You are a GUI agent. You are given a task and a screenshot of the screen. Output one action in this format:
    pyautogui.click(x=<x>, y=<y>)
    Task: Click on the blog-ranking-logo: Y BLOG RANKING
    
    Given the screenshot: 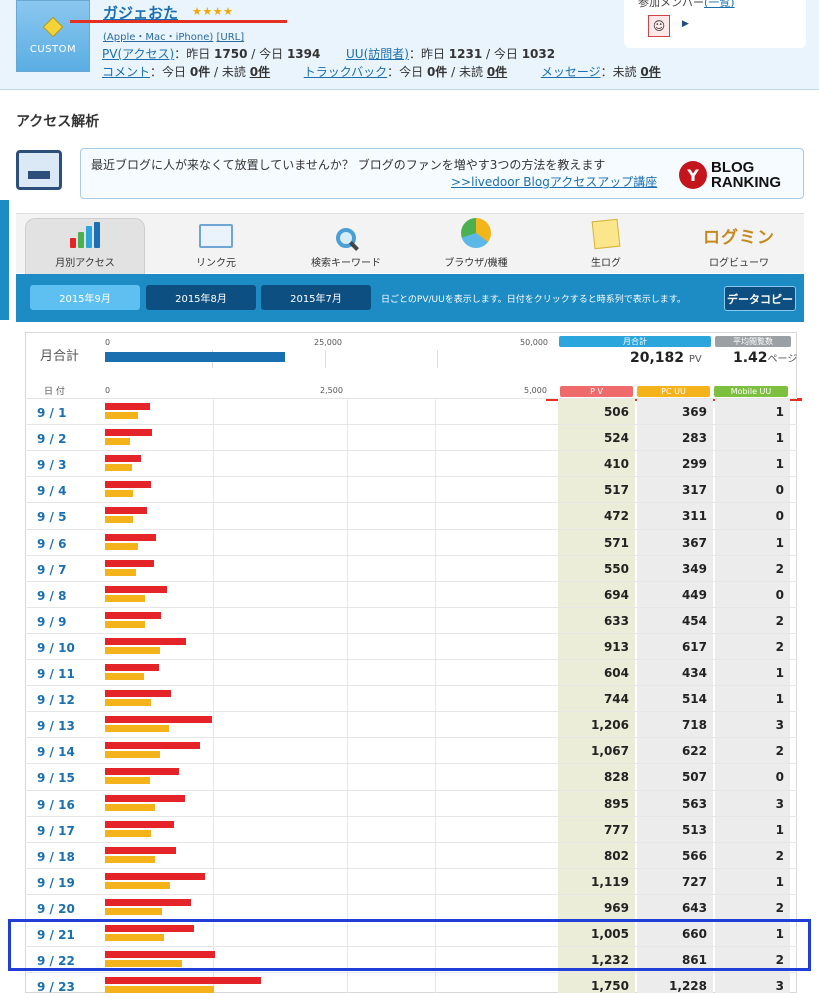 What is the action you would take?
    pyautogui.click(x=737, y=175)
    